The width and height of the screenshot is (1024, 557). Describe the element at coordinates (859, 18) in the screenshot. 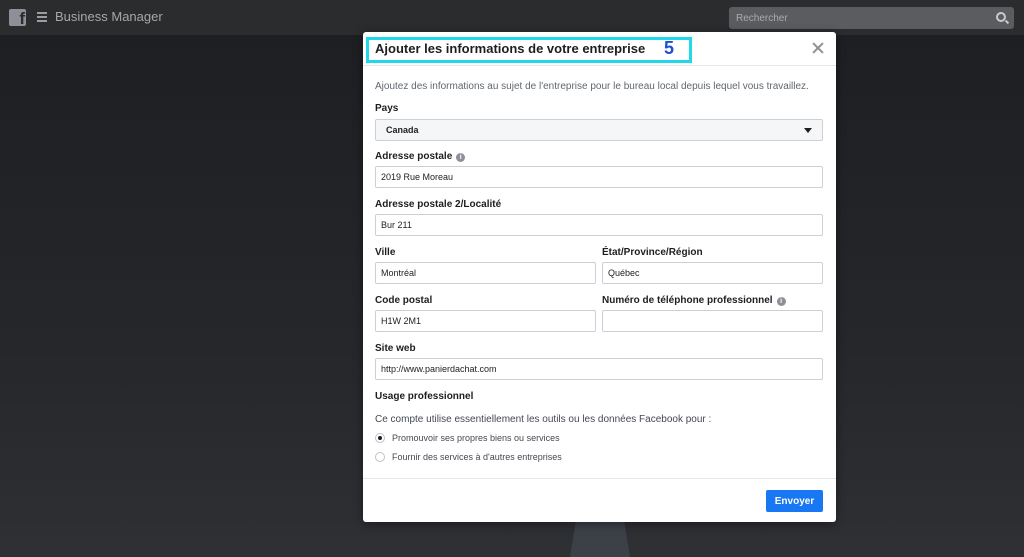

I see `search-input` at that location.